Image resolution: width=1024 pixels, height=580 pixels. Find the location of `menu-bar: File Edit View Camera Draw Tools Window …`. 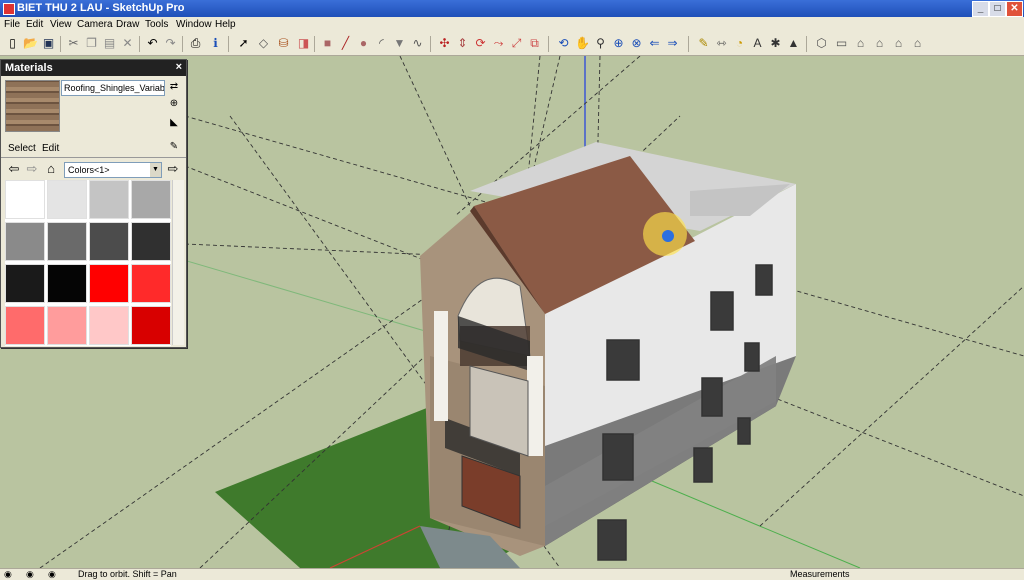

menu-bar: File Edit View Camera Draw Tools Window … is located at coordinates (512, 25).